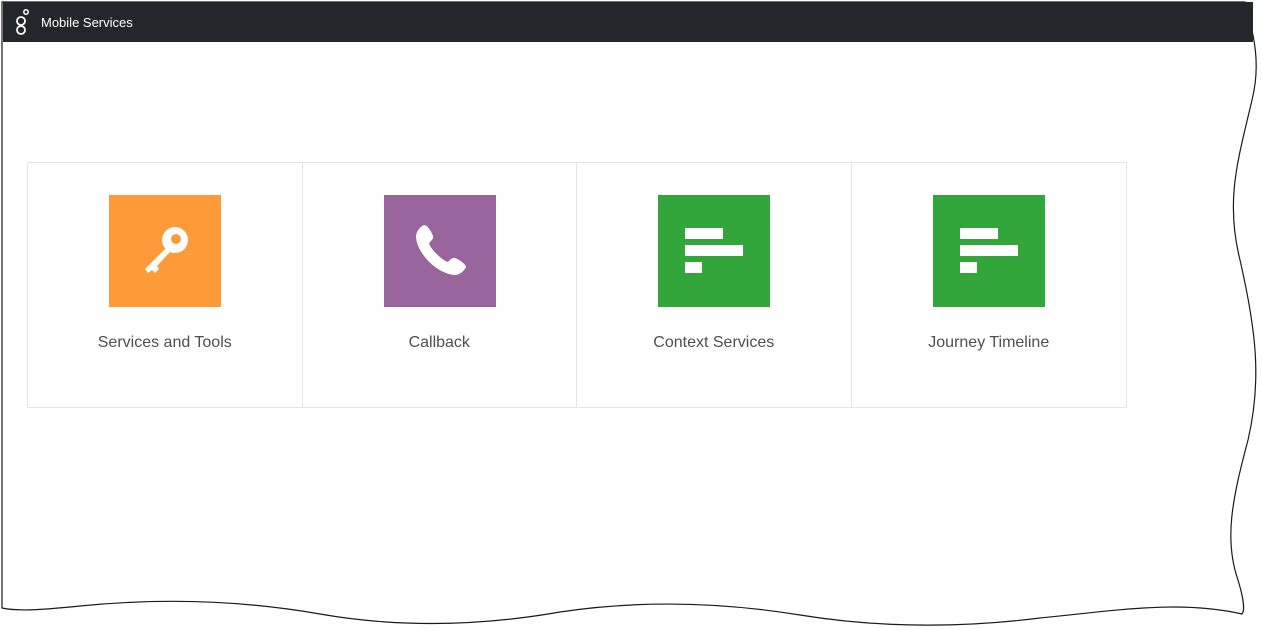 The width and height of the screenshot is (1262, 630). I want to click on phone-icon, so click(440, 250).